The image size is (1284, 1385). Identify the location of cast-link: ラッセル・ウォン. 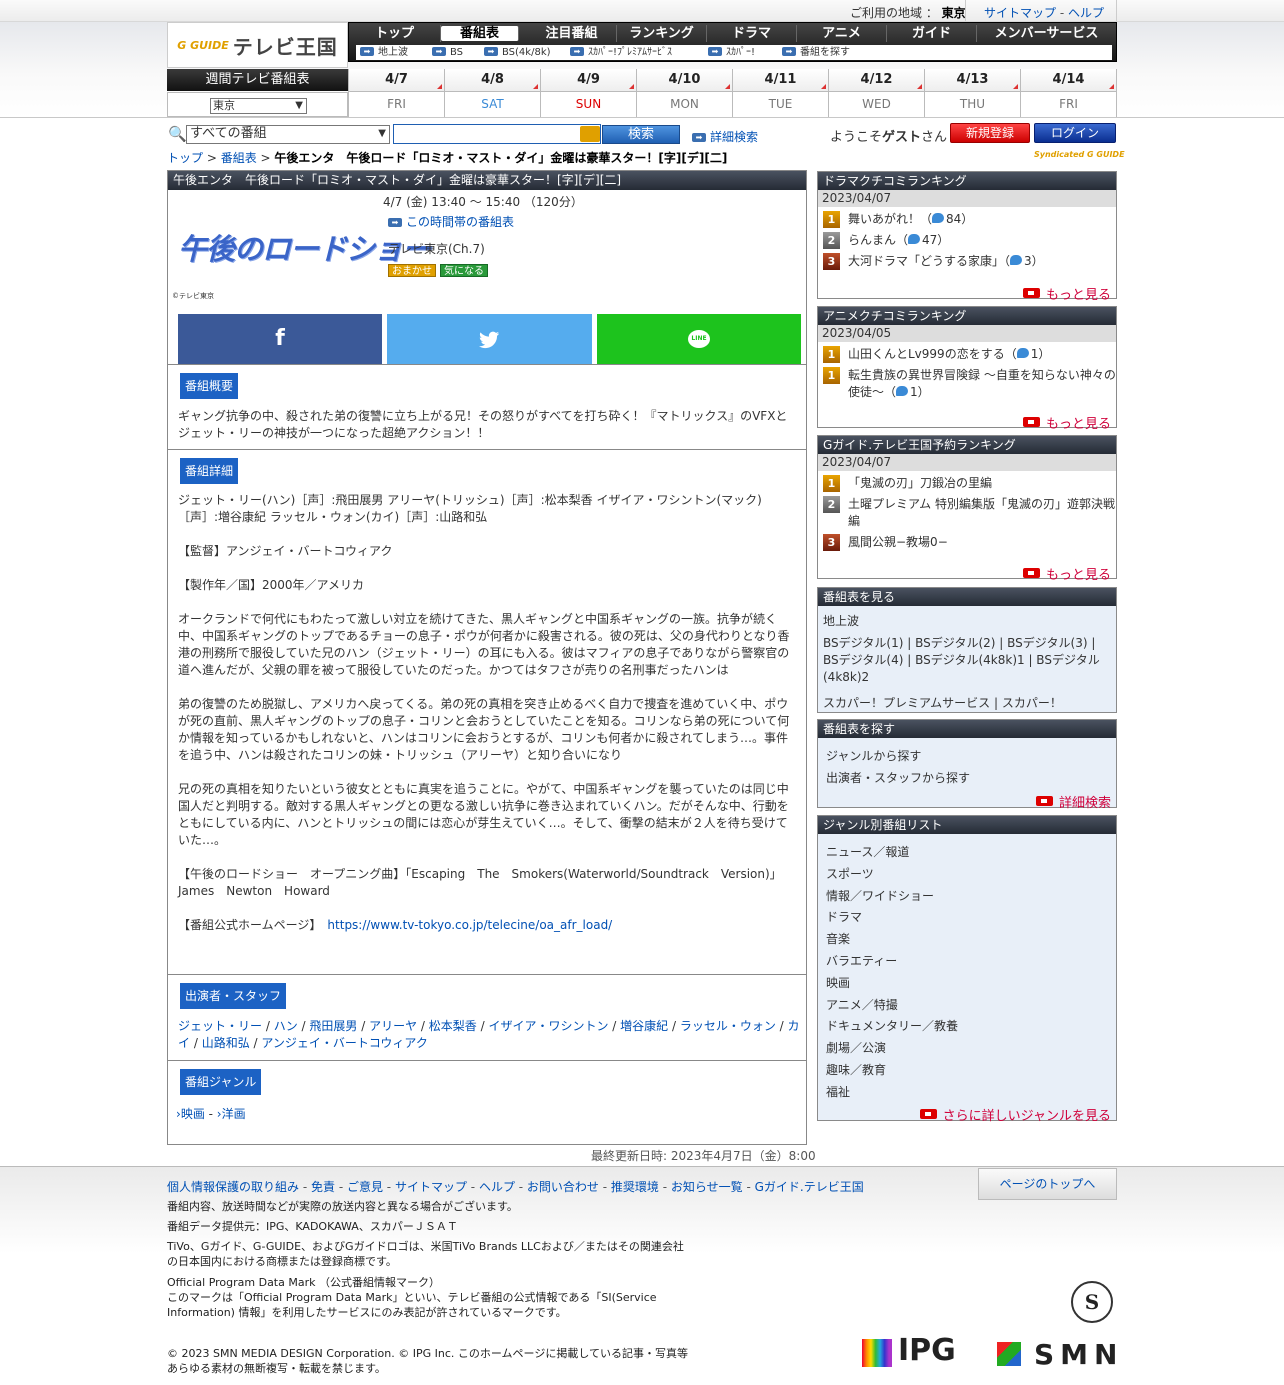
(728, 1026).